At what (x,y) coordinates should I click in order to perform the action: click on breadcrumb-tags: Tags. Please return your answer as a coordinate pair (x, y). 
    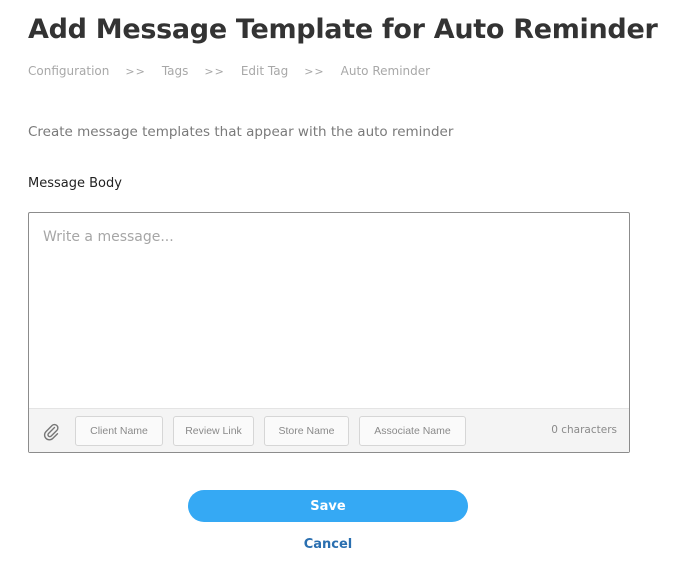
    Looking at the image, I should click on (175, 71).